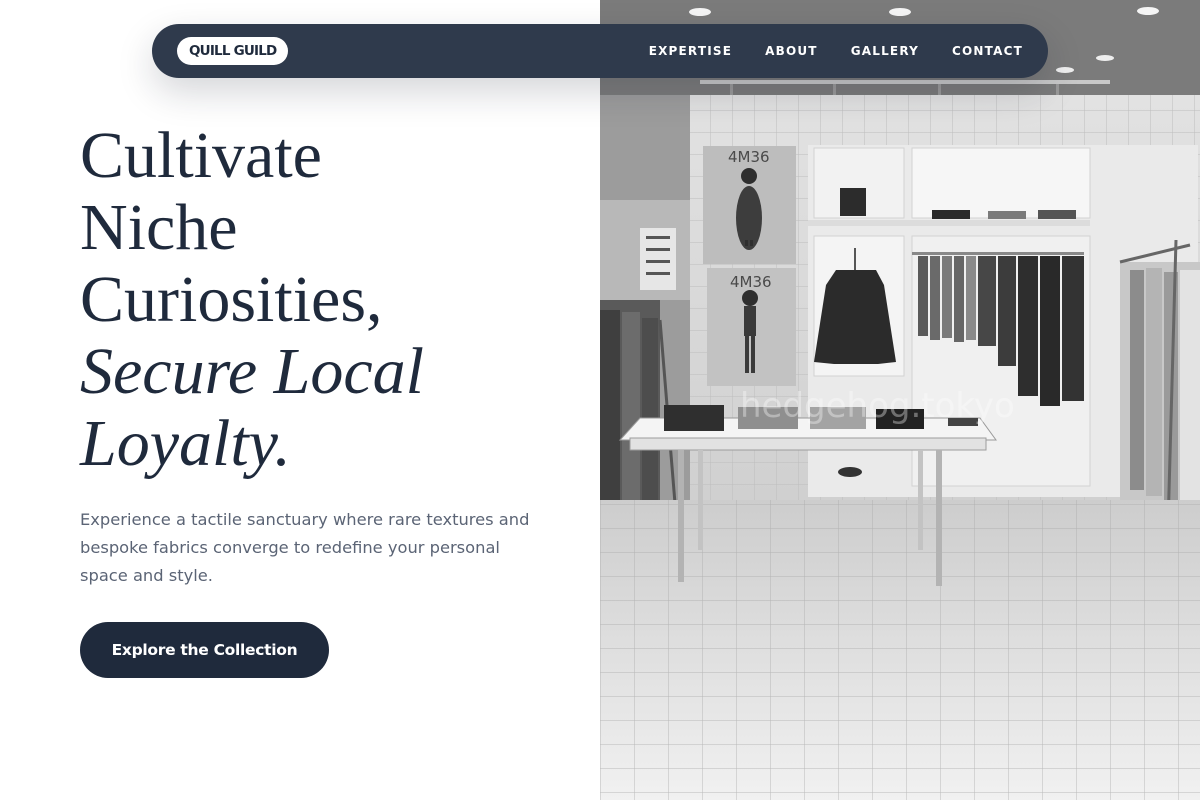 The image size is (1200, 800). Describe the element at coordinates (204, 650) in the screenshot. I see `explore-collection-button: Explore the Collection` at that location.